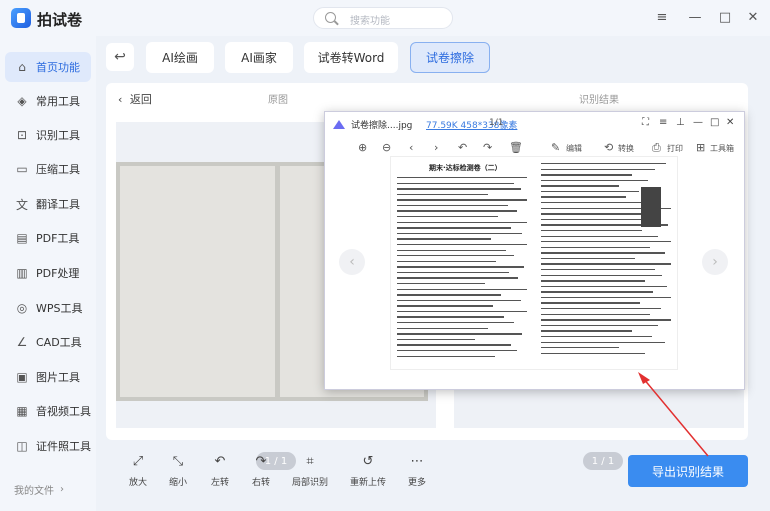 Image resolution: width=770 pixels, height=511 pixels. Describe the element at coordinates (120, 57) in the screenshot. I see `back-arrow-button: ↩` at that location.